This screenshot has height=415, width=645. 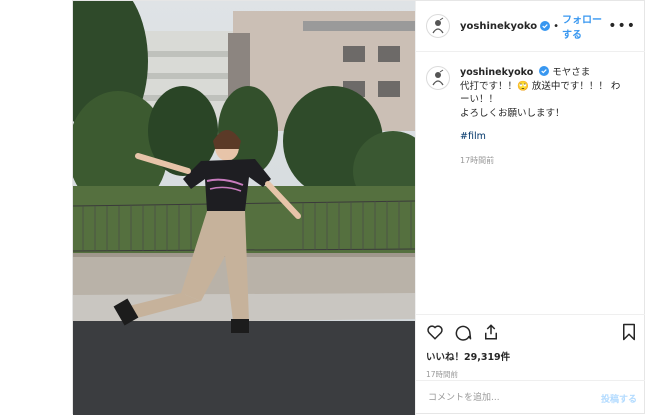 What do you see at coordinates (571, 72) in the screenshot?
I see `caption-greeting: モヤさま` at bounding box center [571, 72].